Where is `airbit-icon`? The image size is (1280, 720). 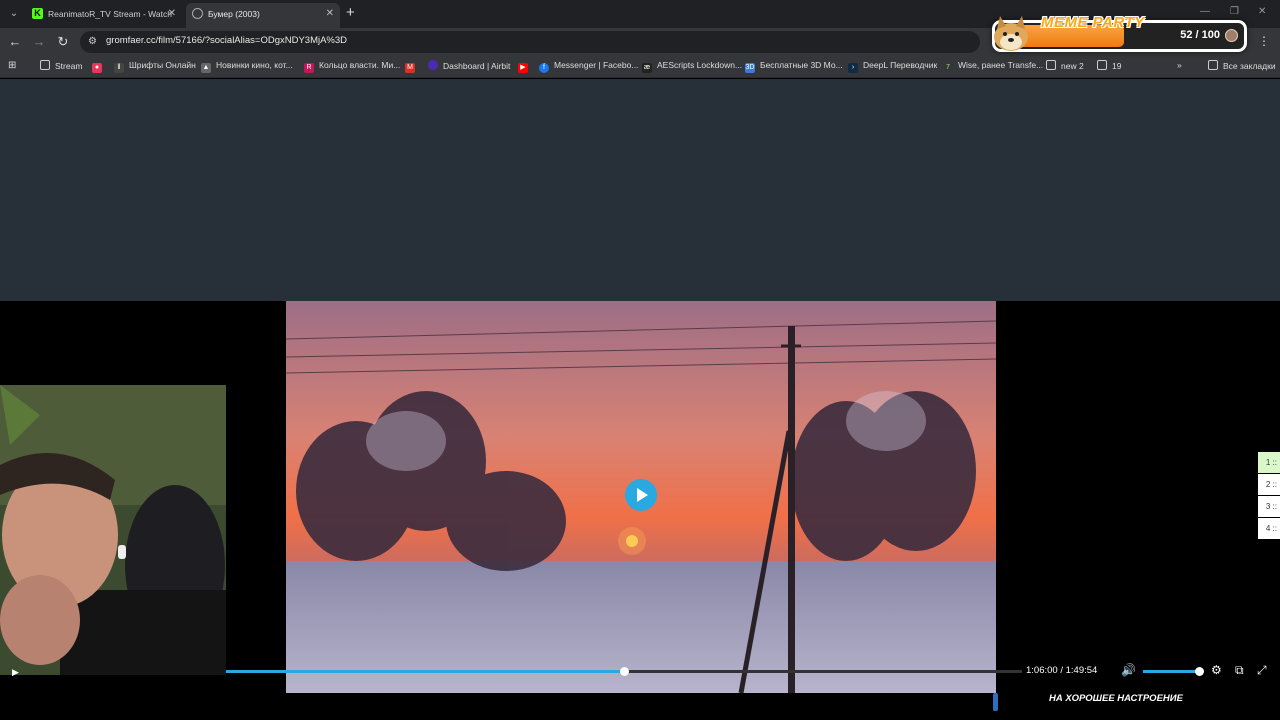 airbit-icon is located at coordinates (433, 65).